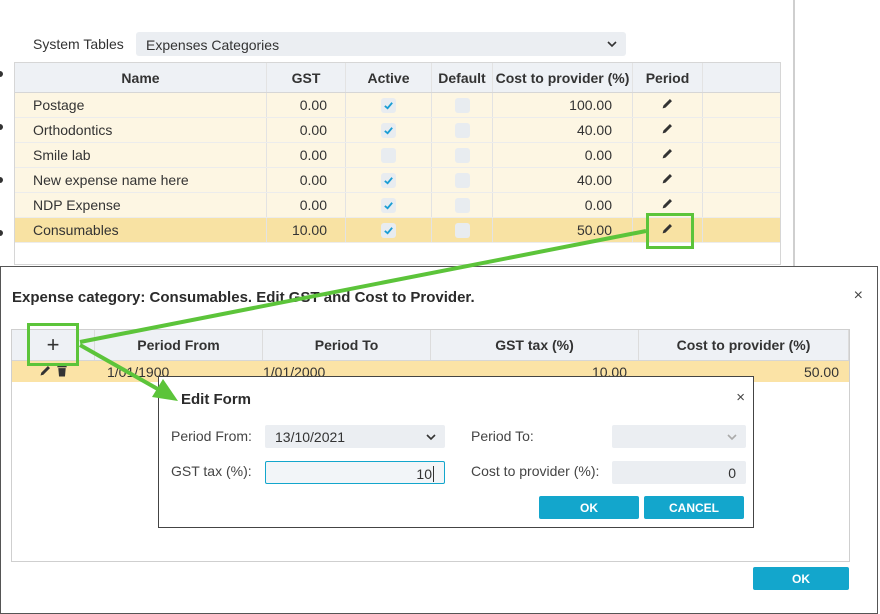  Describe the element at coordinates (141, 230) in the screenshot. I see `cell-name: Consumables` at that location.